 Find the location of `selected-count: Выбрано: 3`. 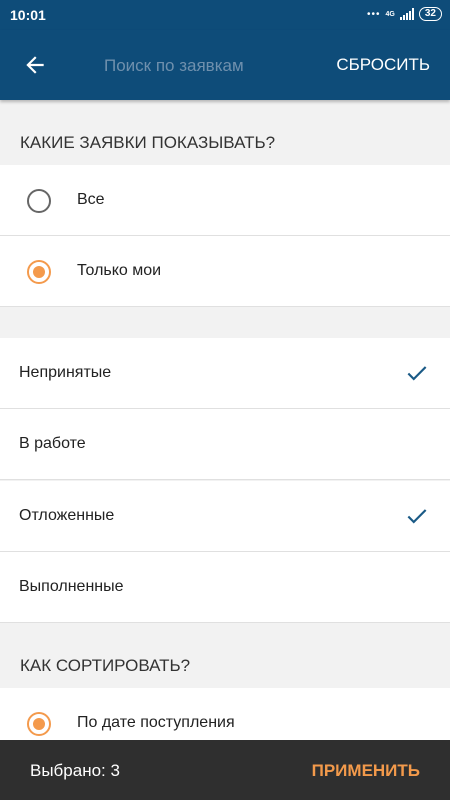

selected-count: Выбрано: 3 is located at coordinates (75, 770).